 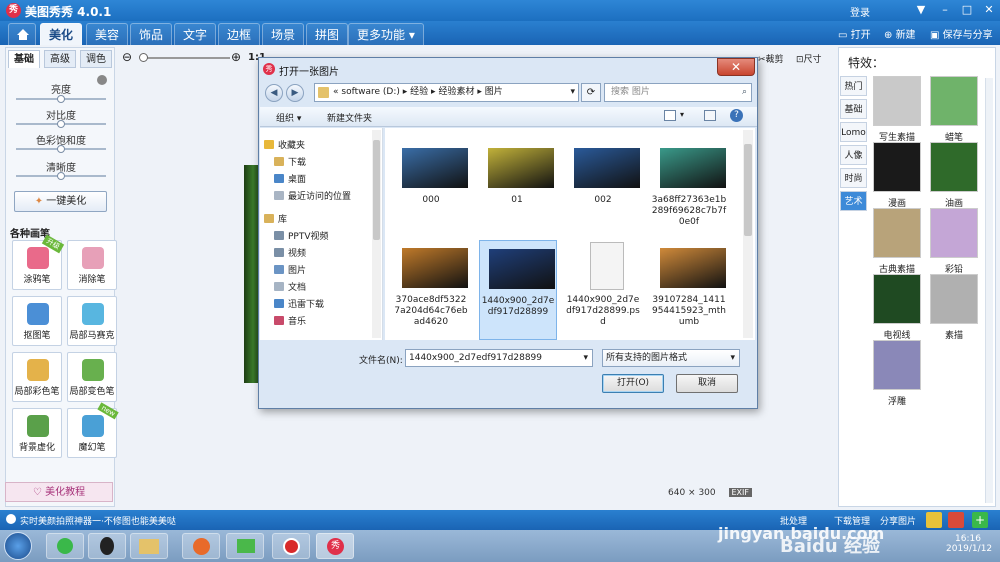 What do you see at coordinates (143, 57) in the screenshot?
I see `zoom-knob` at bounding box center [143, 57].